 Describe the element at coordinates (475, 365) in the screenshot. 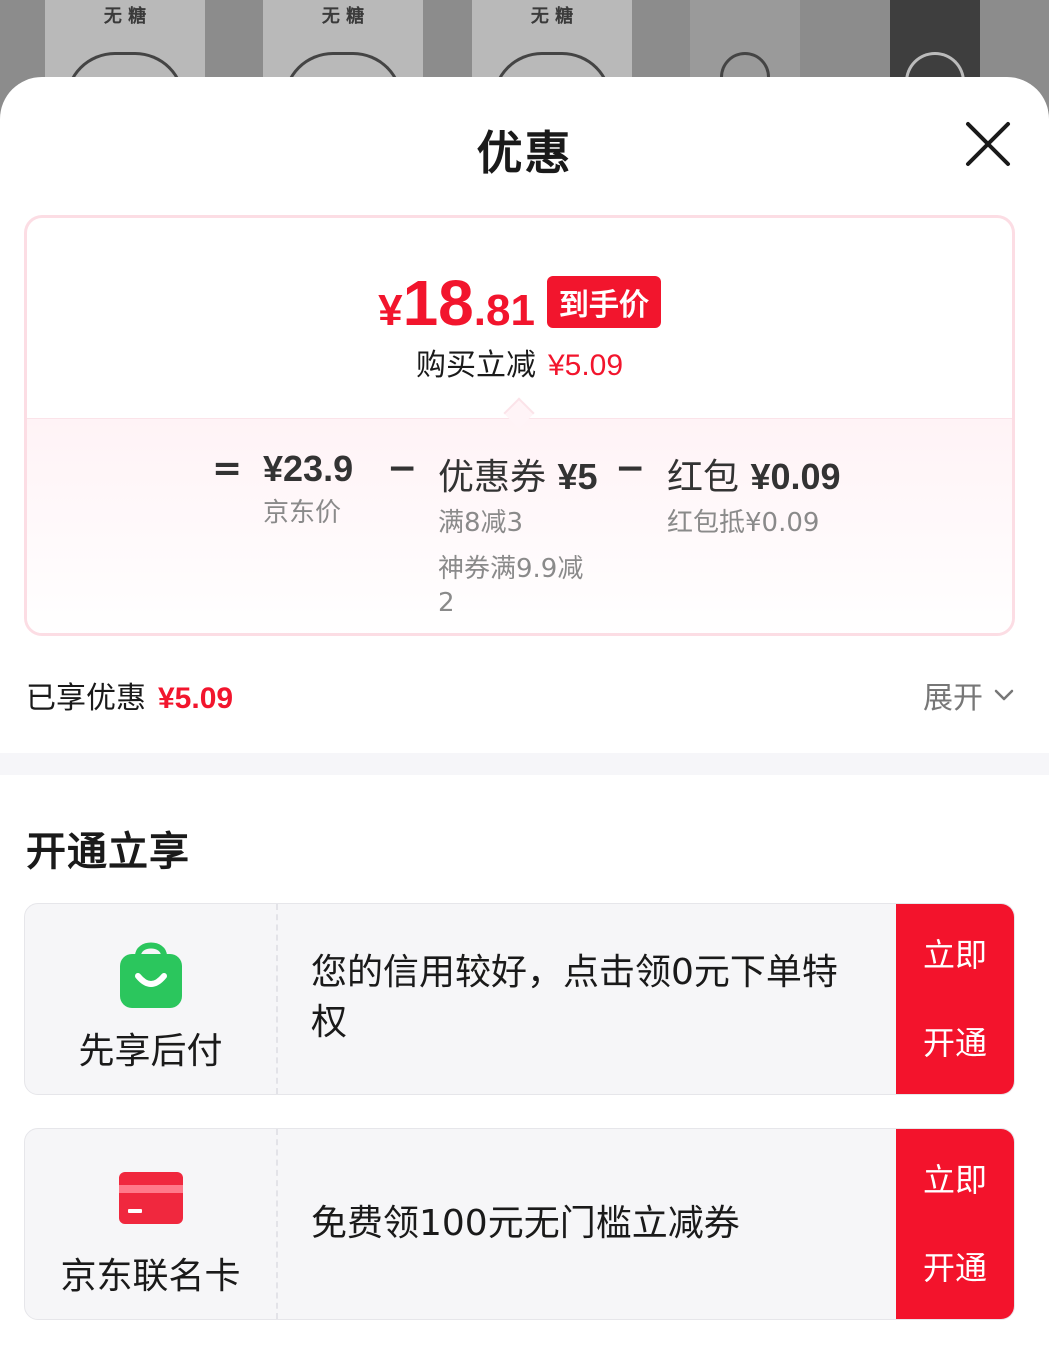

I see `reduction-label: 购买立减` at that location.